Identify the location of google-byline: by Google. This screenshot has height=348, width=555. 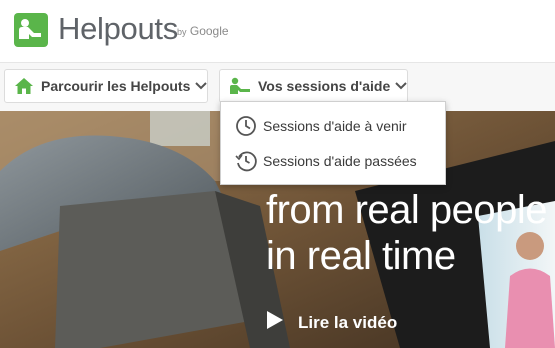
(203, 31).